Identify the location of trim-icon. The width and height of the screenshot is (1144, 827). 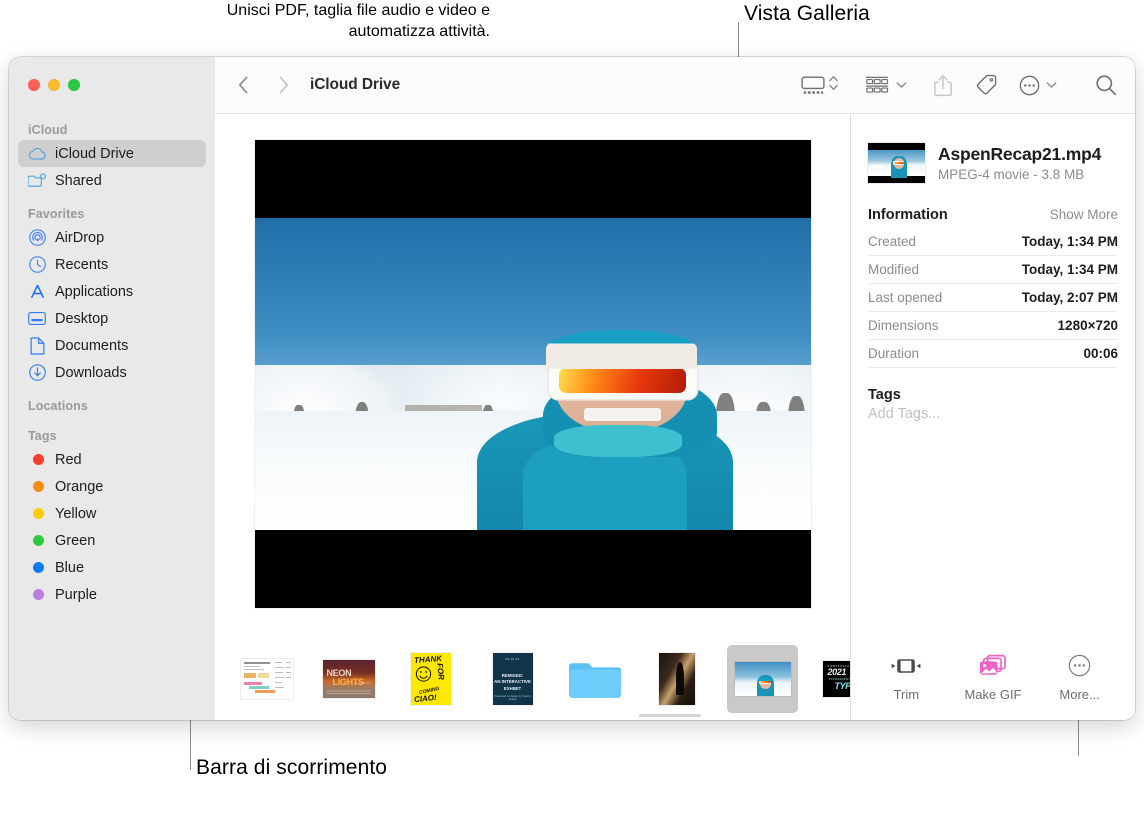
(906, 666).